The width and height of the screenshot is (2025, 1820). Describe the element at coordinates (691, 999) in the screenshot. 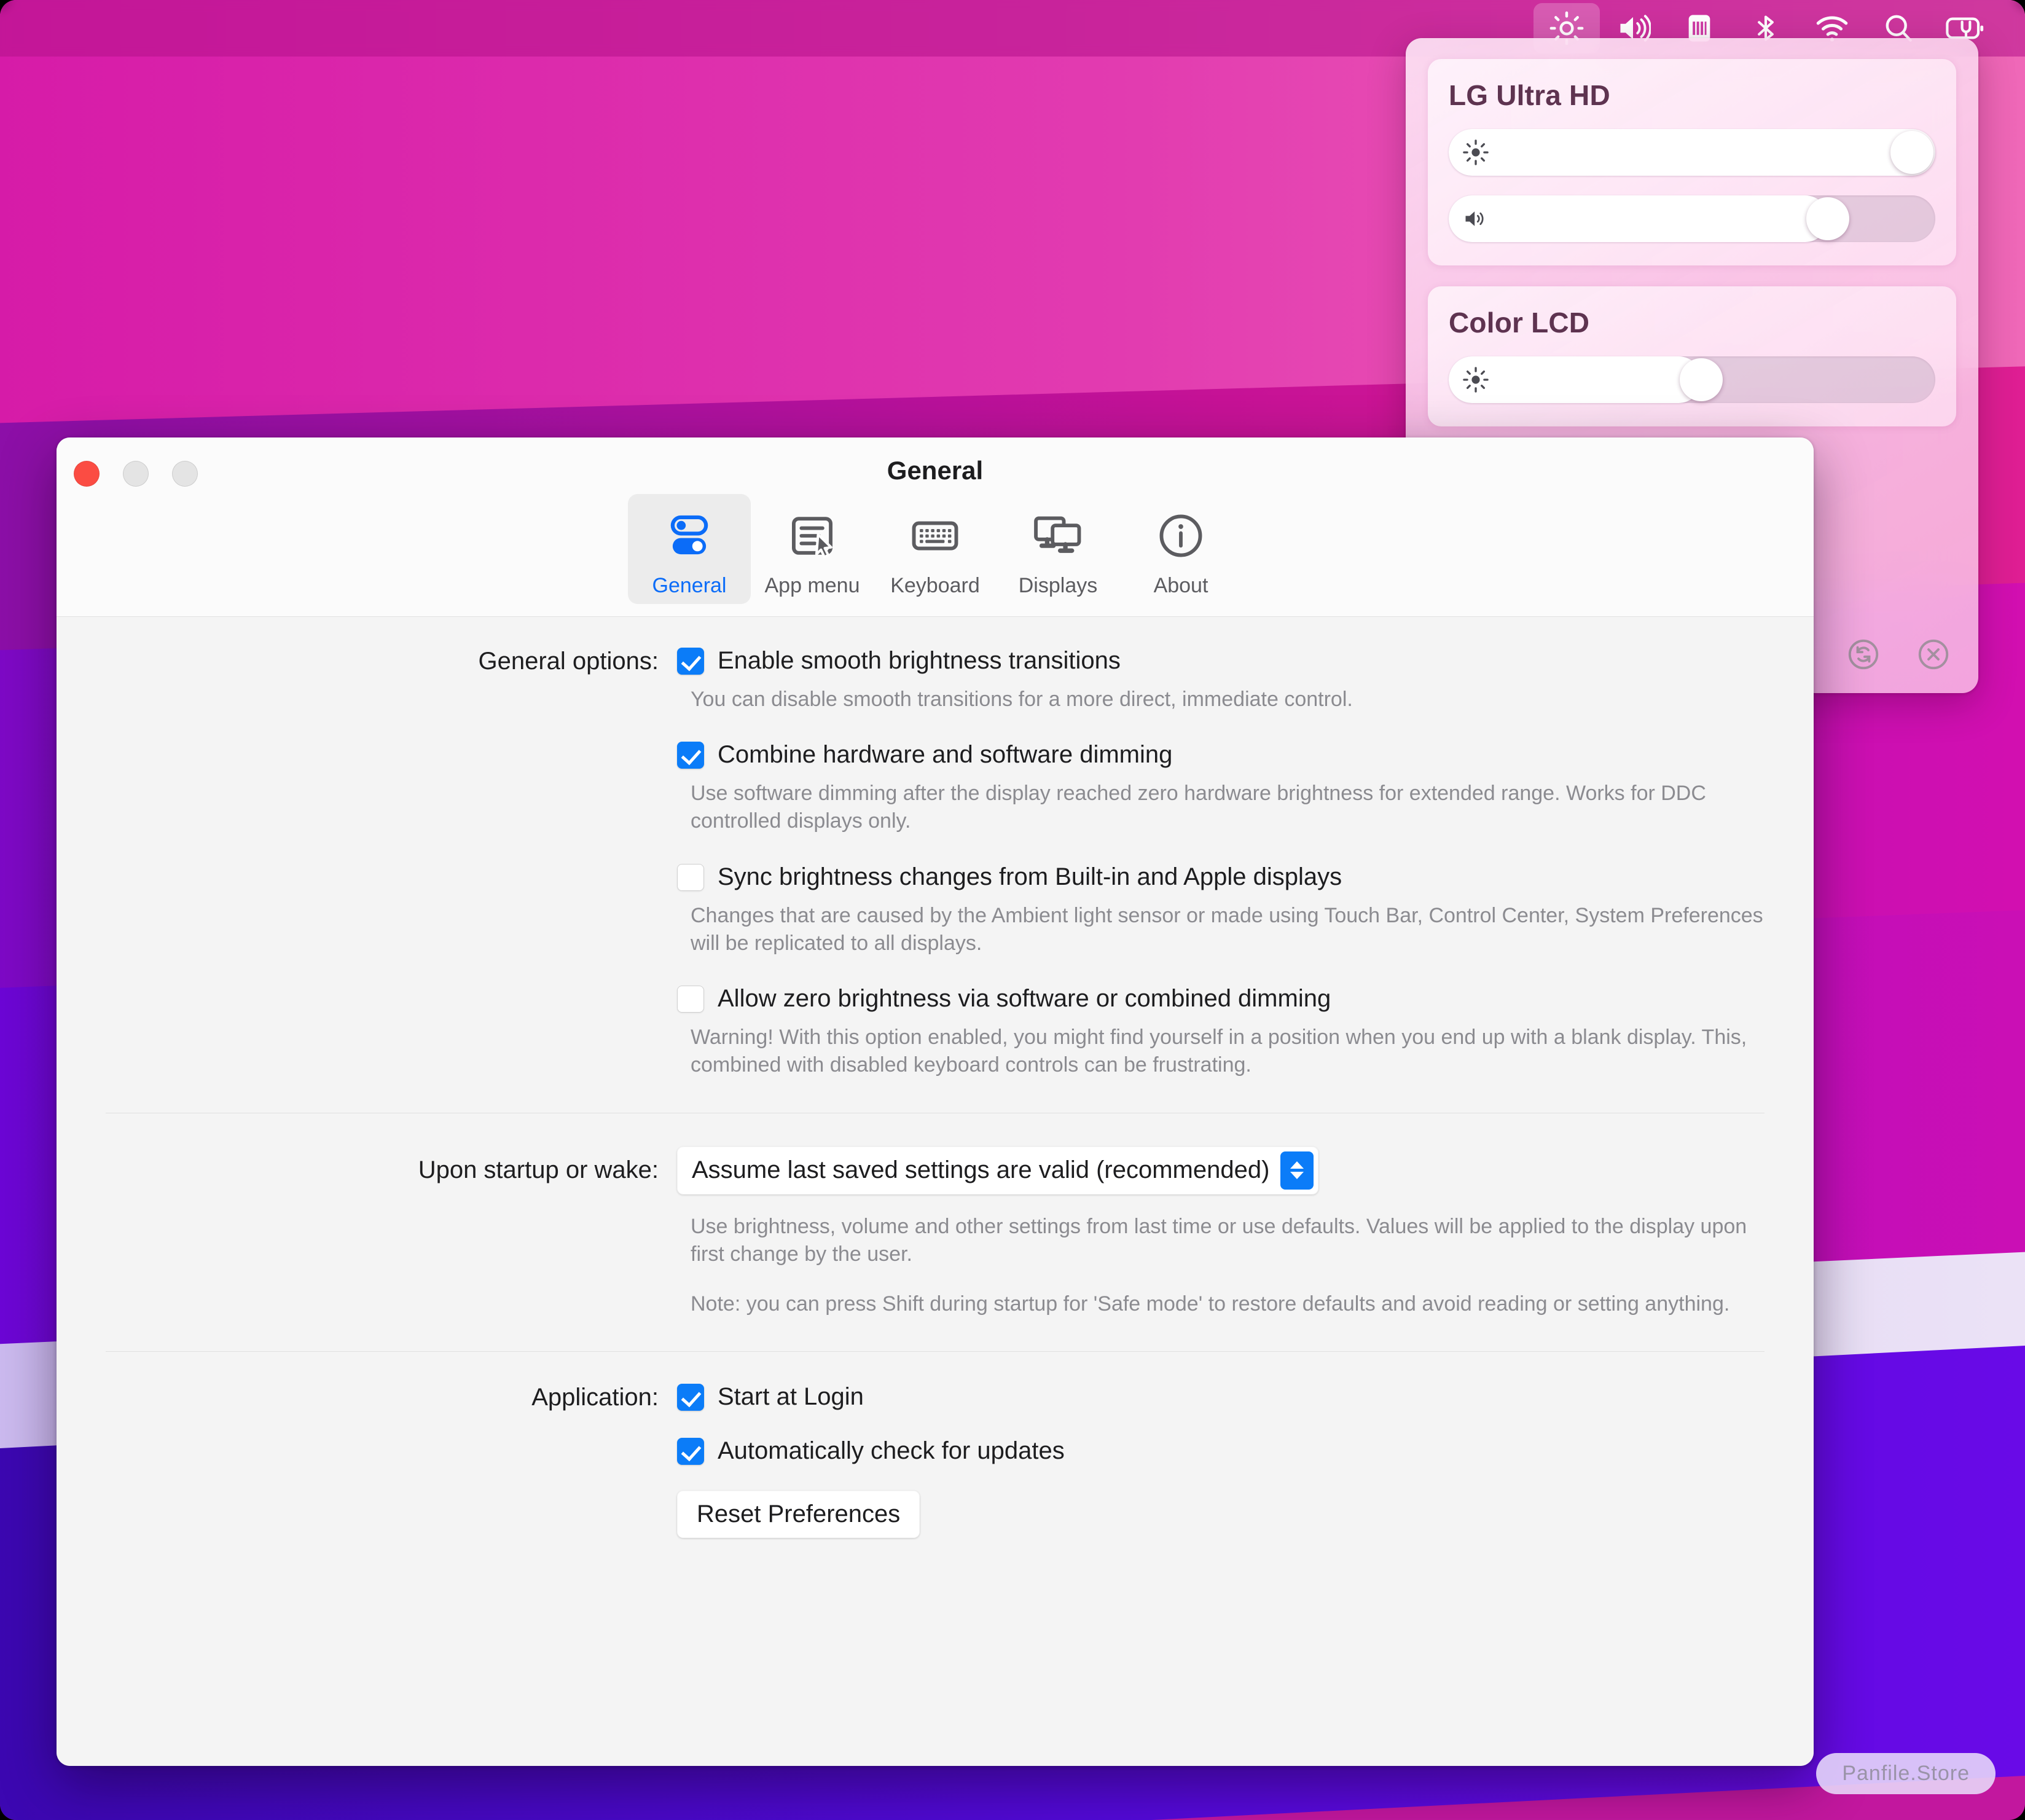

I see `checkbox-allow-zero-brightness` at that location.